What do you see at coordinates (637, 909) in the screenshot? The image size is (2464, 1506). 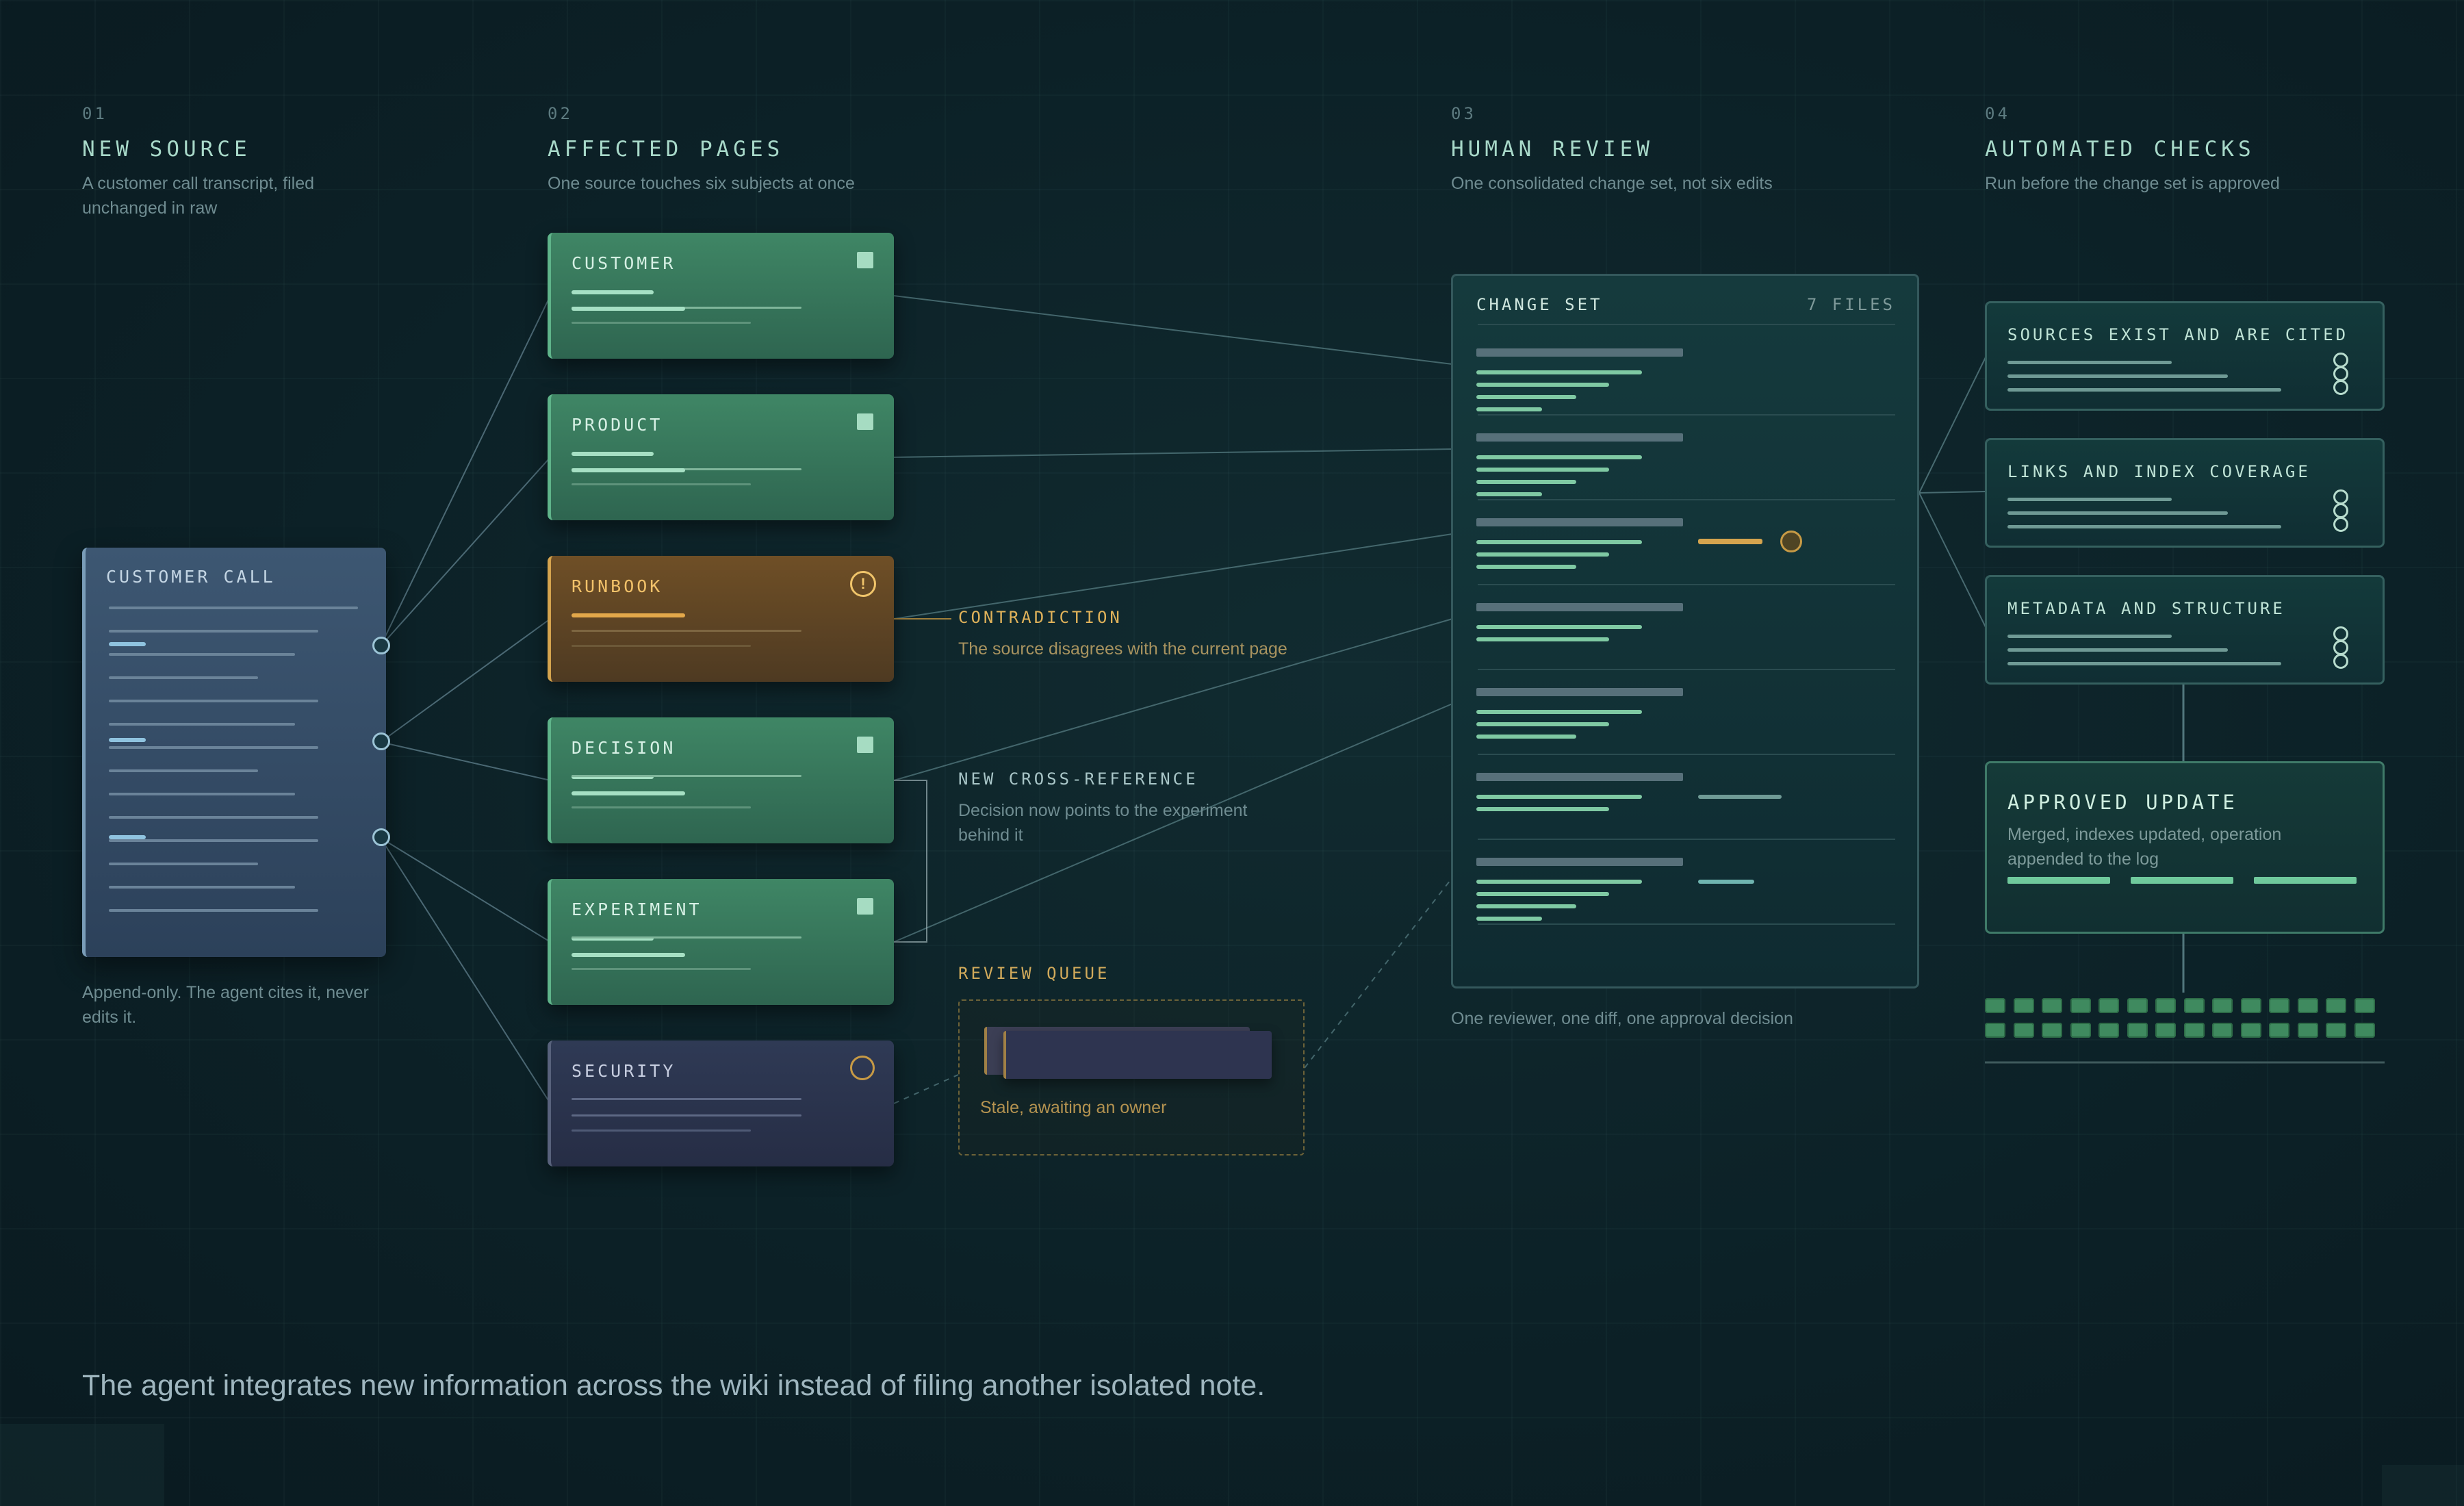 I see `page-label: EXPERIMENT` at bounding box center [637, 909].